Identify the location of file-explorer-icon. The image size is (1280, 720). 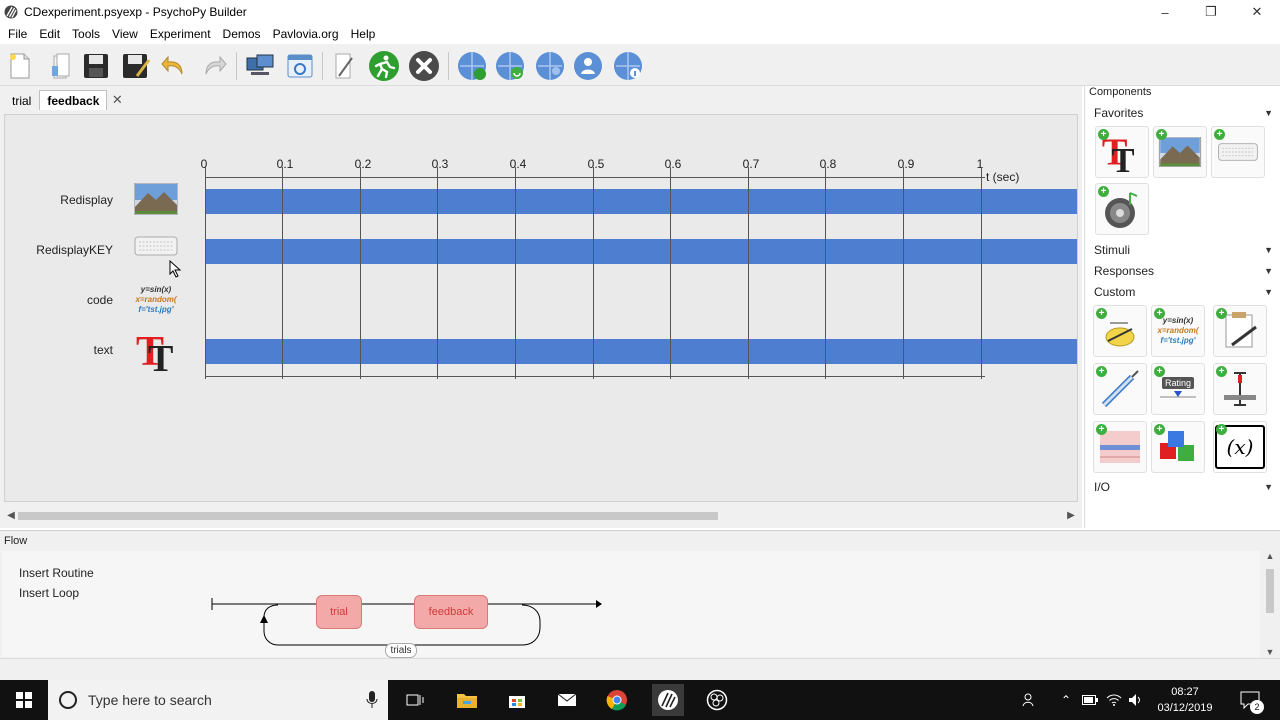
(467, 700).